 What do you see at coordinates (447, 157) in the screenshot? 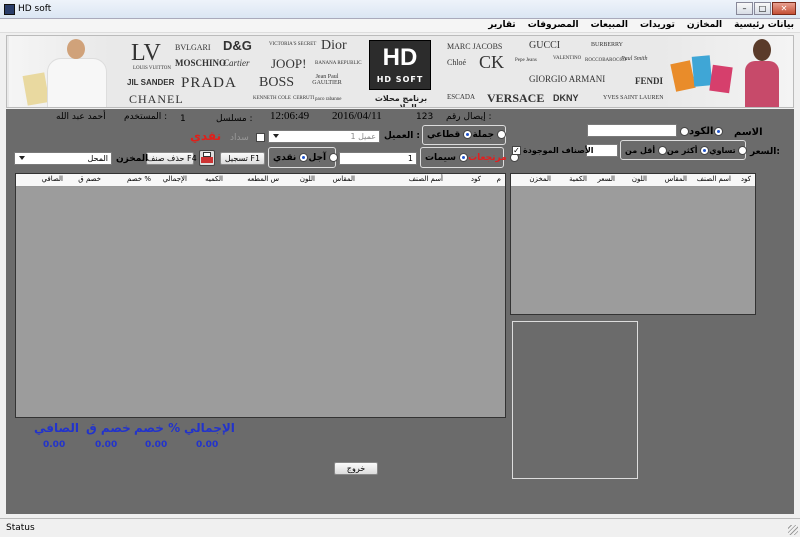
I see `category-seasonal: سيمات` at bounding box center [447, 157].